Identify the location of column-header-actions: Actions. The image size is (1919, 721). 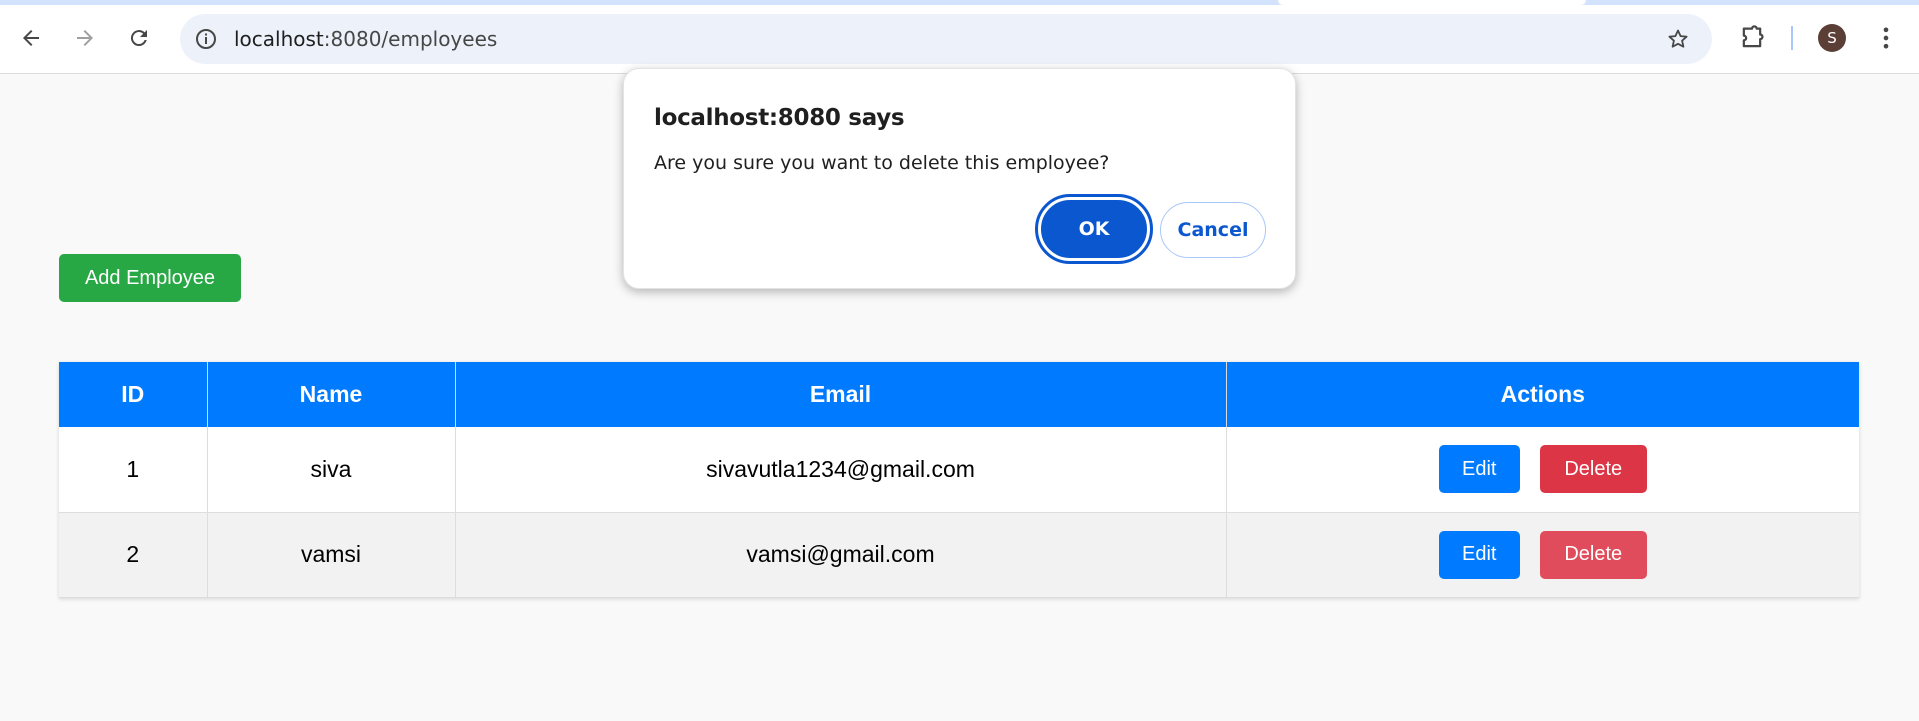
(1542, 394).